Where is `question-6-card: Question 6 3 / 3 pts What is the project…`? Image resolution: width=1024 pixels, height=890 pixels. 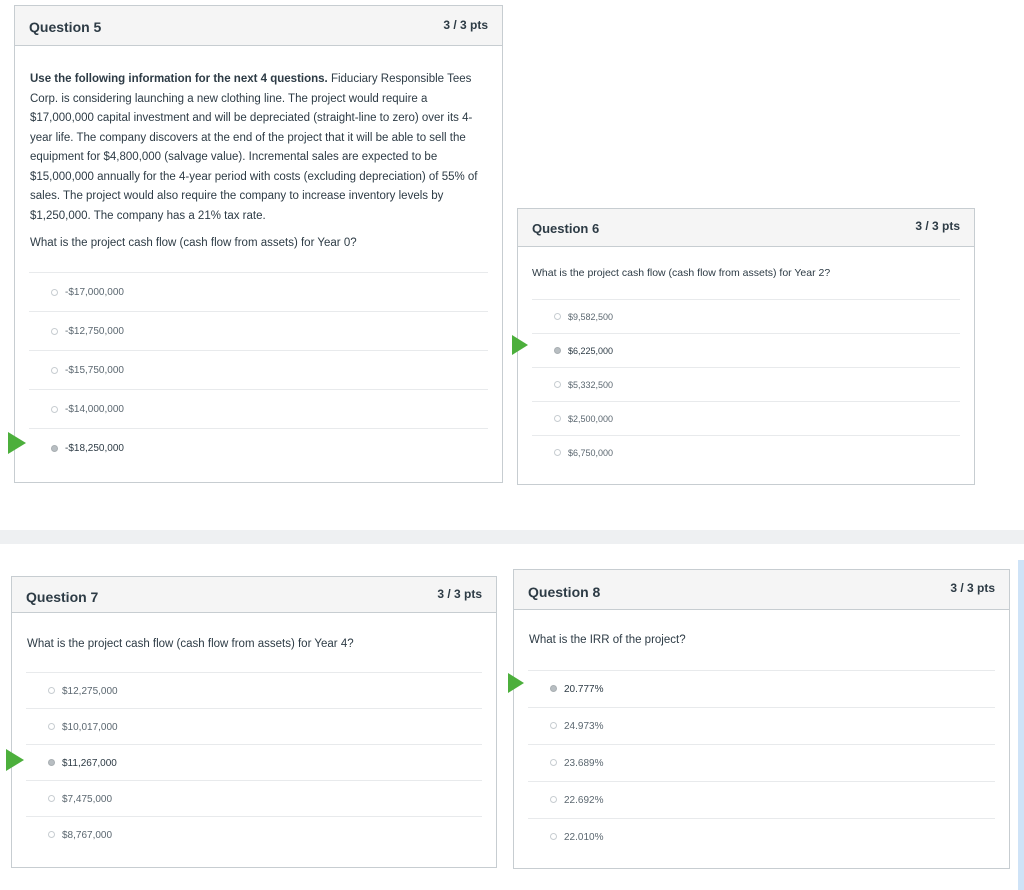 question-6-card: Question 6 3 / 3 pts What is the project… is located at coordinates (746, 346).